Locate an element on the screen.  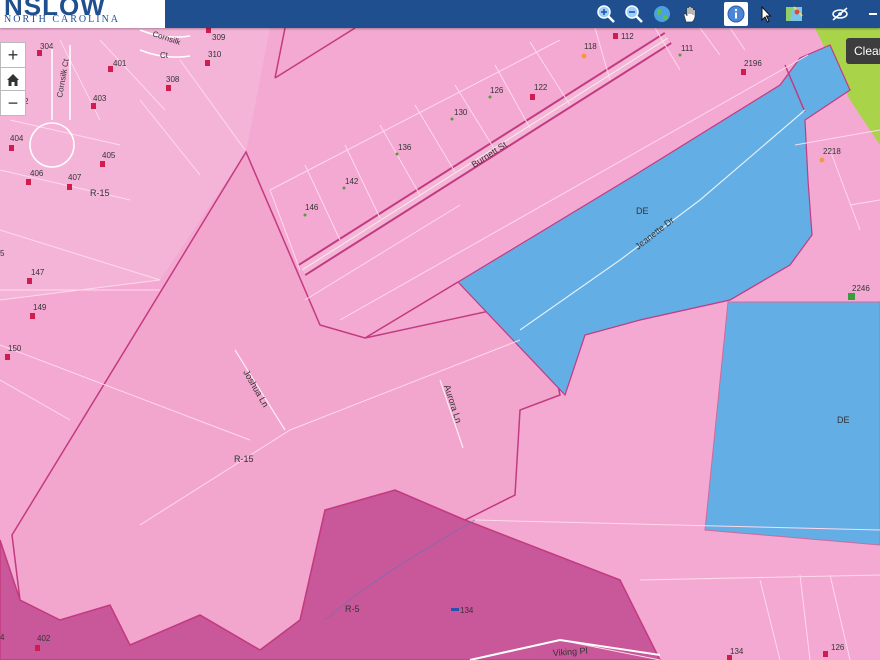
address-label: 2218 is located at coordinates (832, 151).